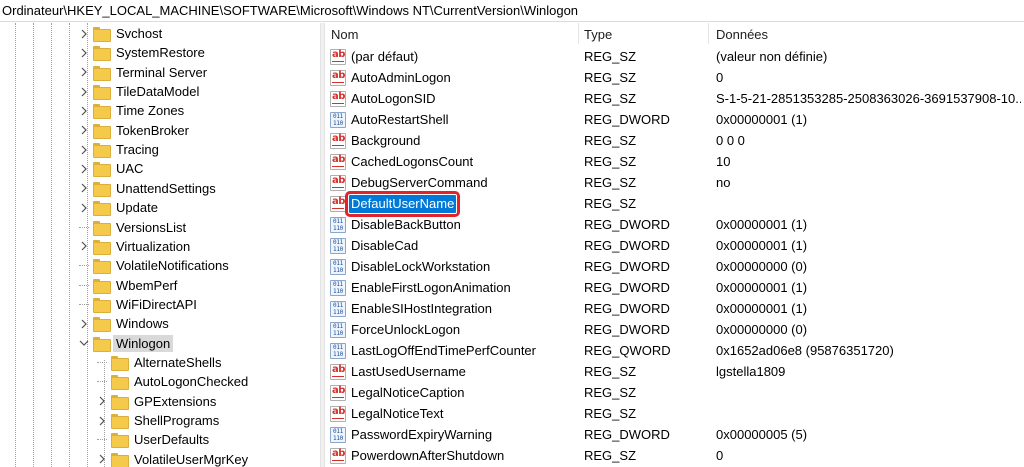 Image resolution: width=1024 pixels, height=467 pixels. Describe the element at coordinates (125, 323) in the screenshot. I see `tree-item: Windows` at that location.